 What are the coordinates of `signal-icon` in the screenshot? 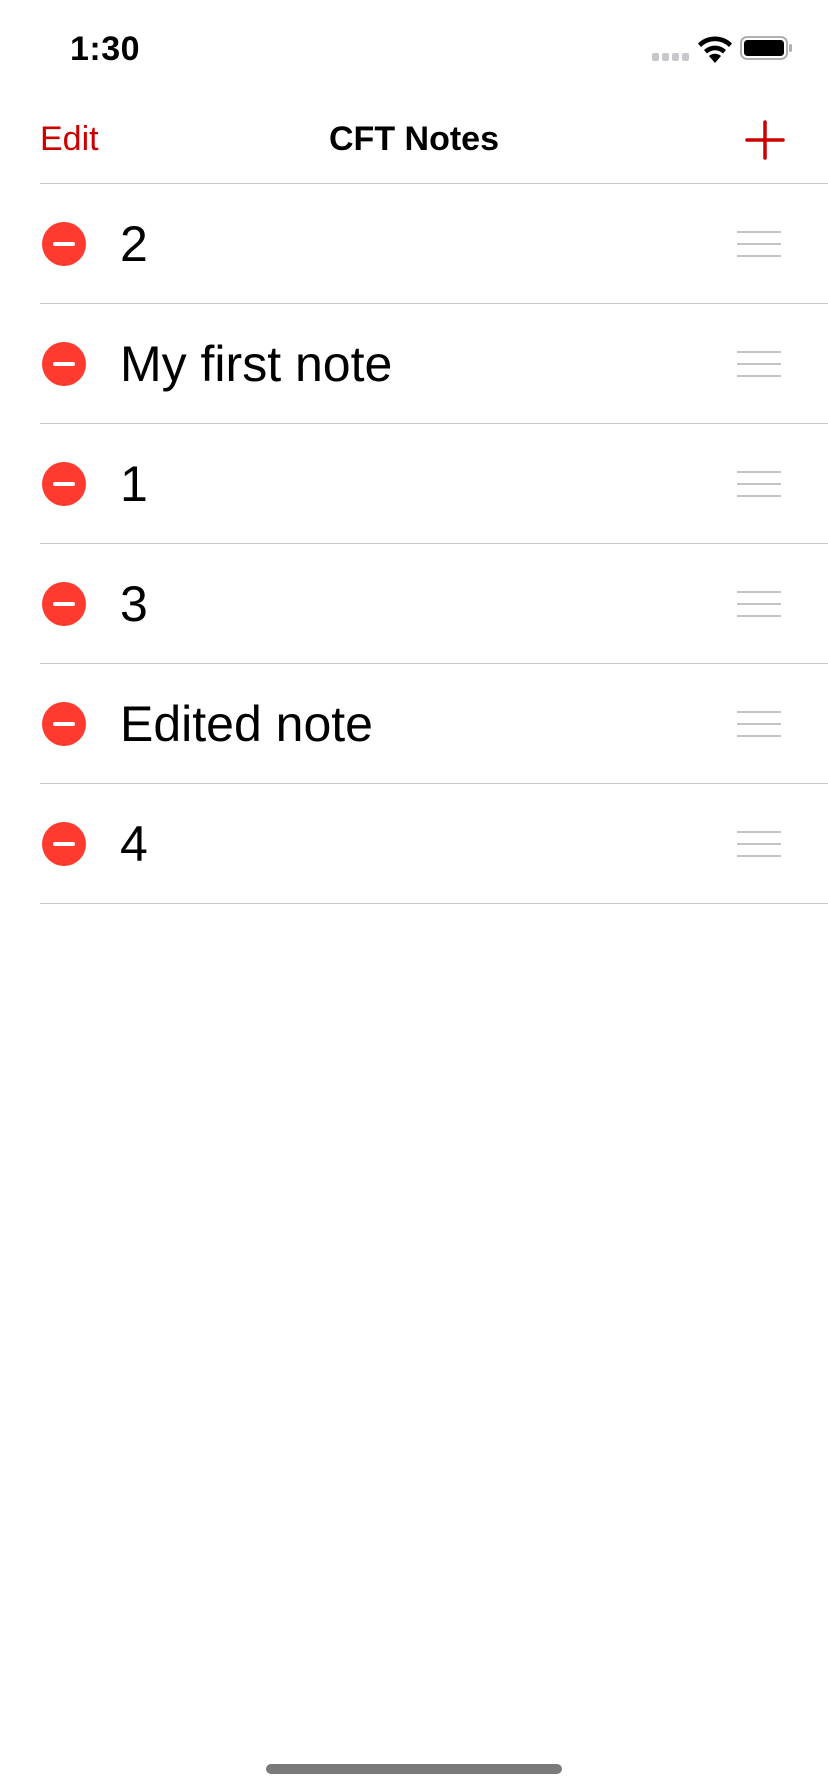 It's located at (670, 57).